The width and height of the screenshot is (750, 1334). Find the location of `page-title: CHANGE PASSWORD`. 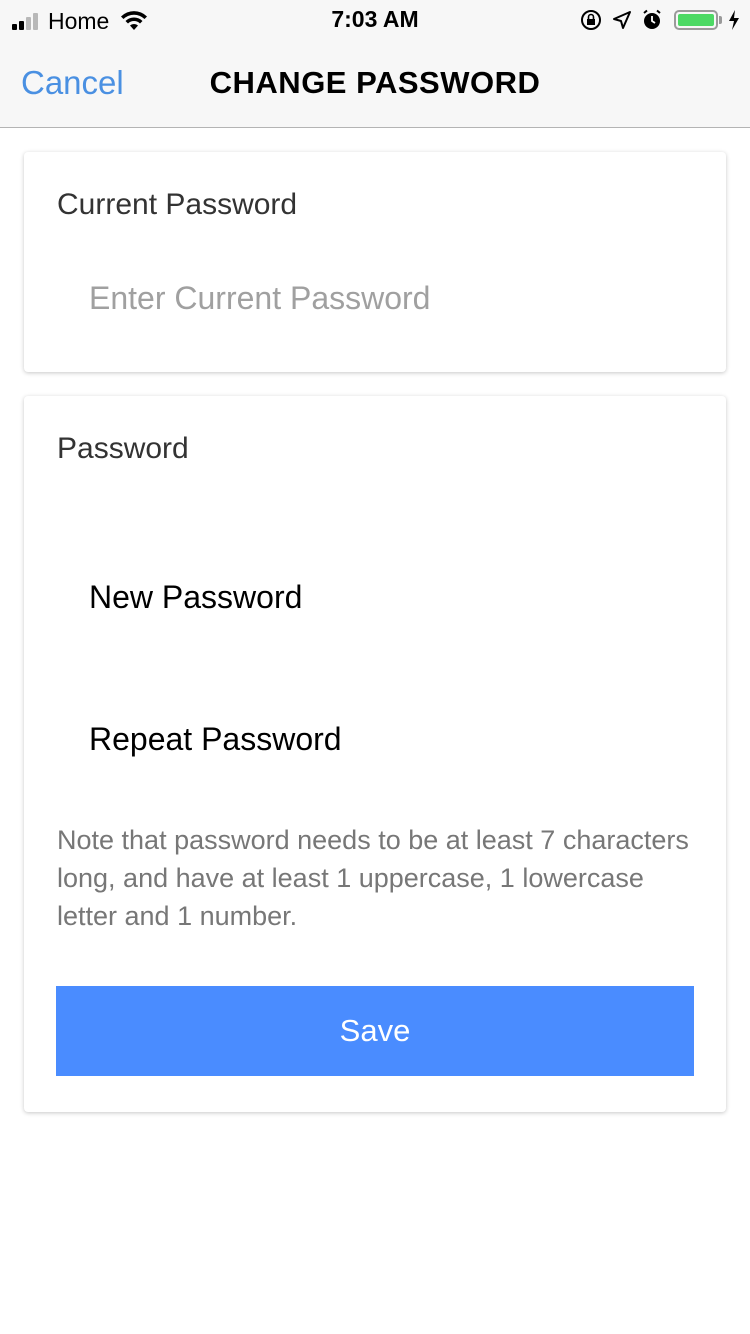

page-title: CHANGE PASSWORD is located at coordinates (375, 82).